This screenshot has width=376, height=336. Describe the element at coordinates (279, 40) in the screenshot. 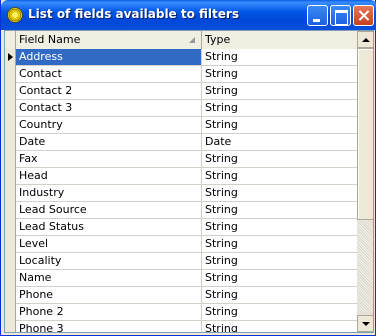

I see `column-header-type: Type` at that location.